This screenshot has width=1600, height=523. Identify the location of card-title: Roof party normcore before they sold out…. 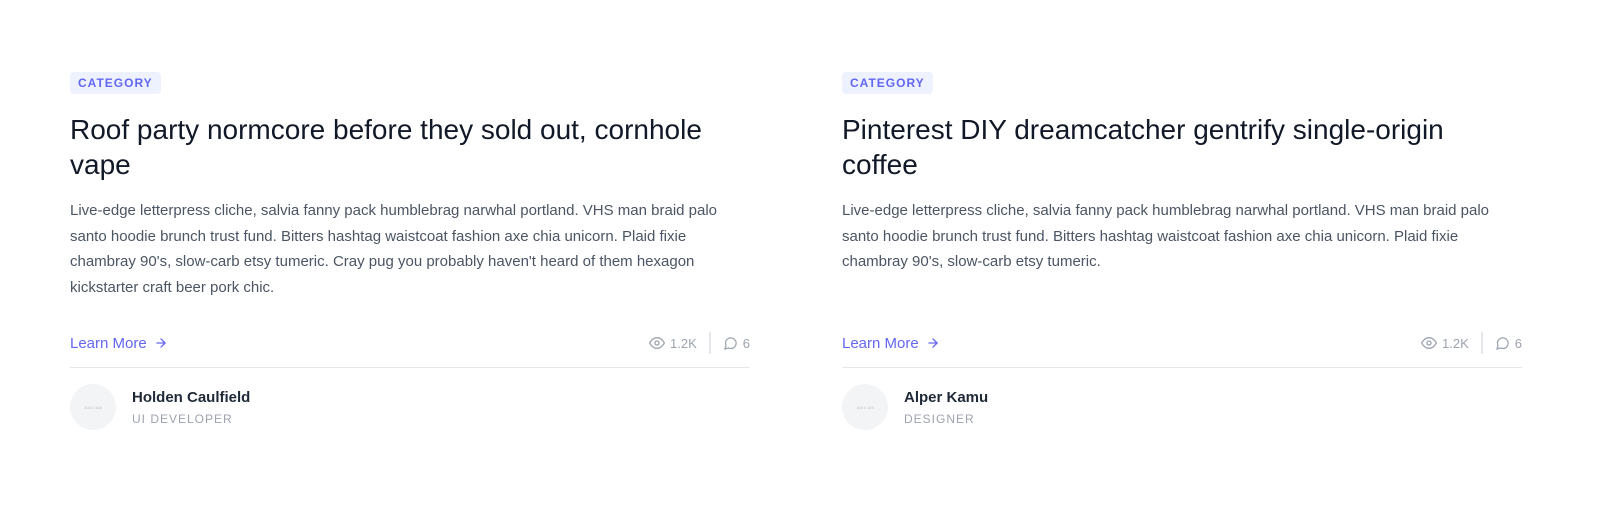
(386, 147).